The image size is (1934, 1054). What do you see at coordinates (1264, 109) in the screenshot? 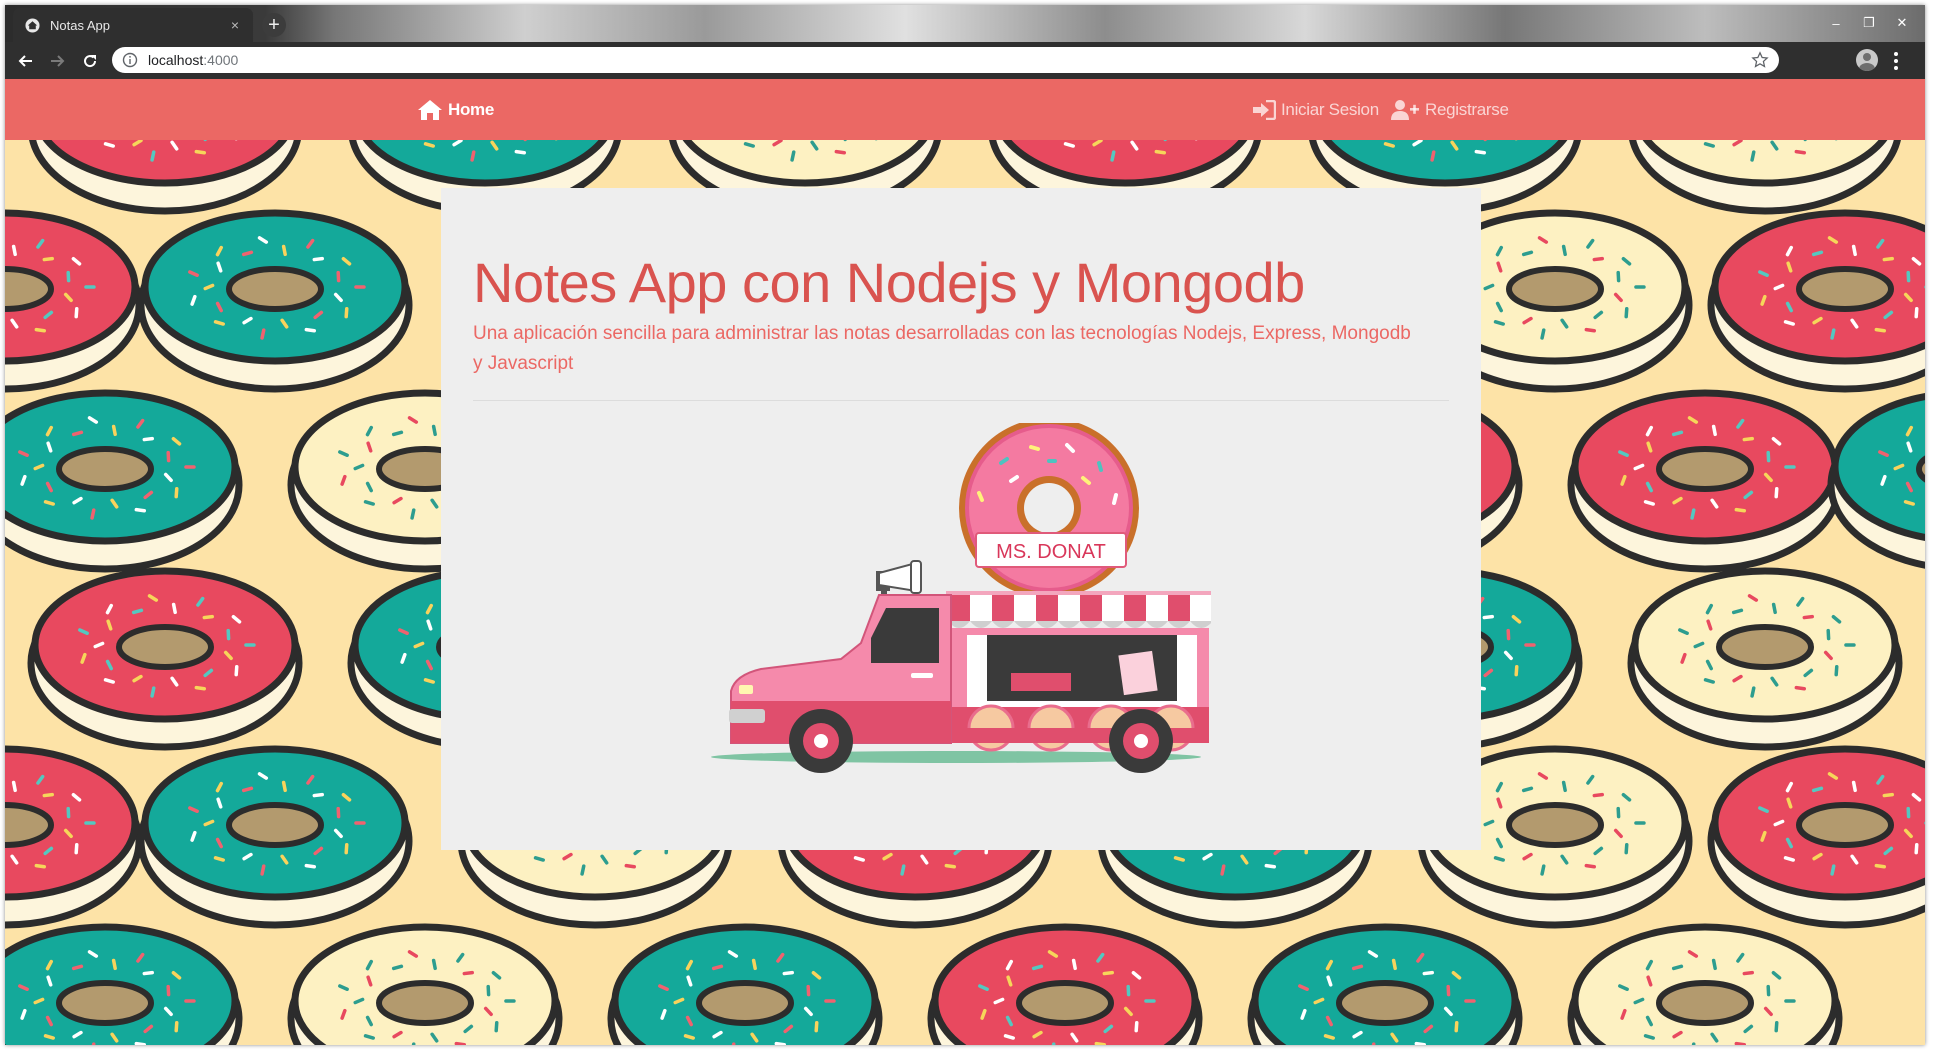
I see `sign-in-icon` at bounding box center [1264, 109].